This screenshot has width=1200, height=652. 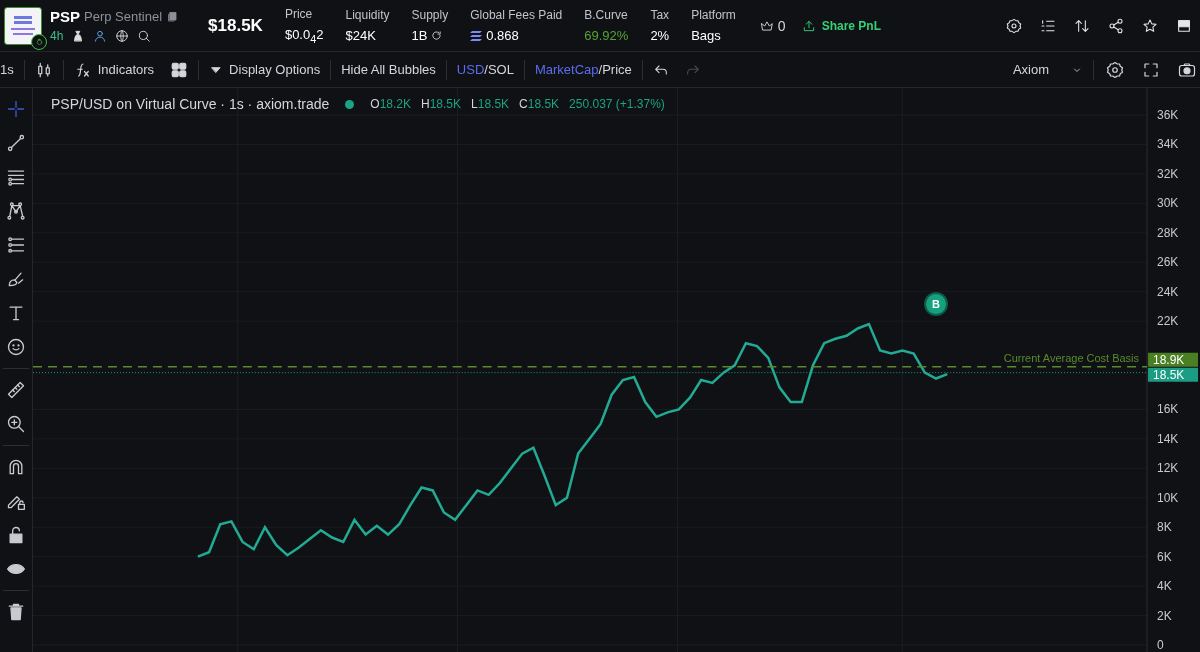 I want to click on axis-label: 32K, so click(x=1168, y=173).